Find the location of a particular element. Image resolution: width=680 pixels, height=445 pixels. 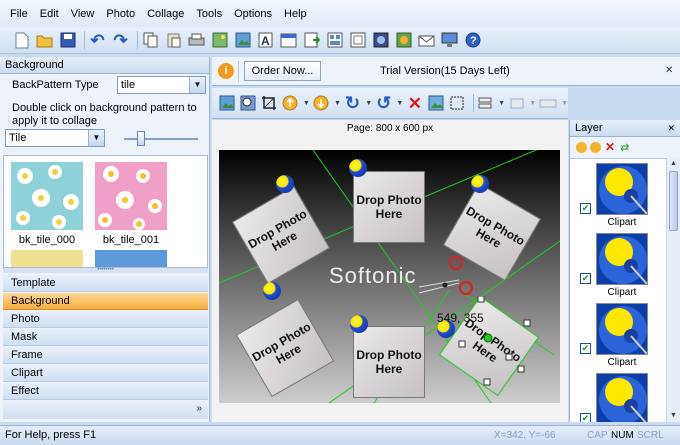

rotate-right-icon: ↻ is located at coordinates (352, 103).